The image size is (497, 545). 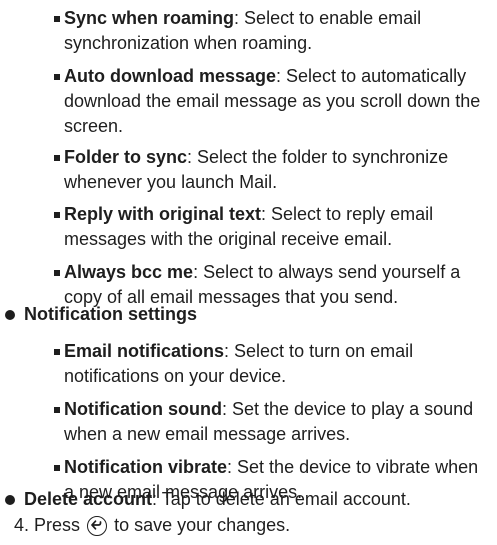 What do you see at coordinates (149, 18) in the screenshot?
I see `item-label: Sync when roaming` at bounding box center [149, 18].